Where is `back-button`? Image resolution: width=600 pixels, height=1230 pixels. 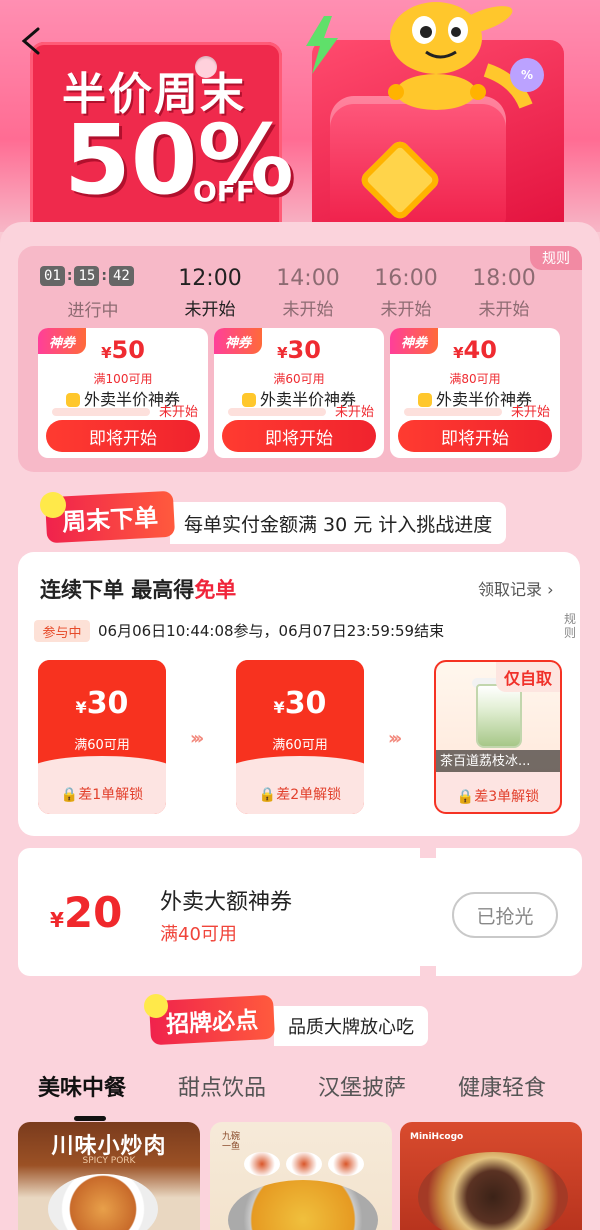 back-button is located at coordinates (31, 41).